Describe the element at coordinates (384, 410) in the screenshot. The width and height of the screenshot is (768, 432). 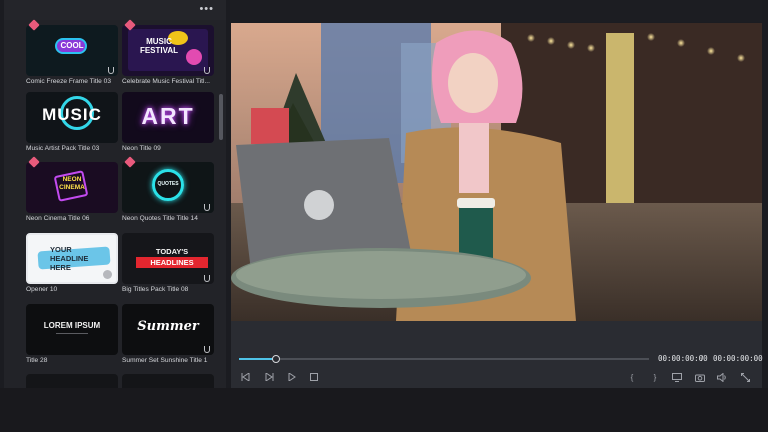
I see `bottom-bar` at that location.